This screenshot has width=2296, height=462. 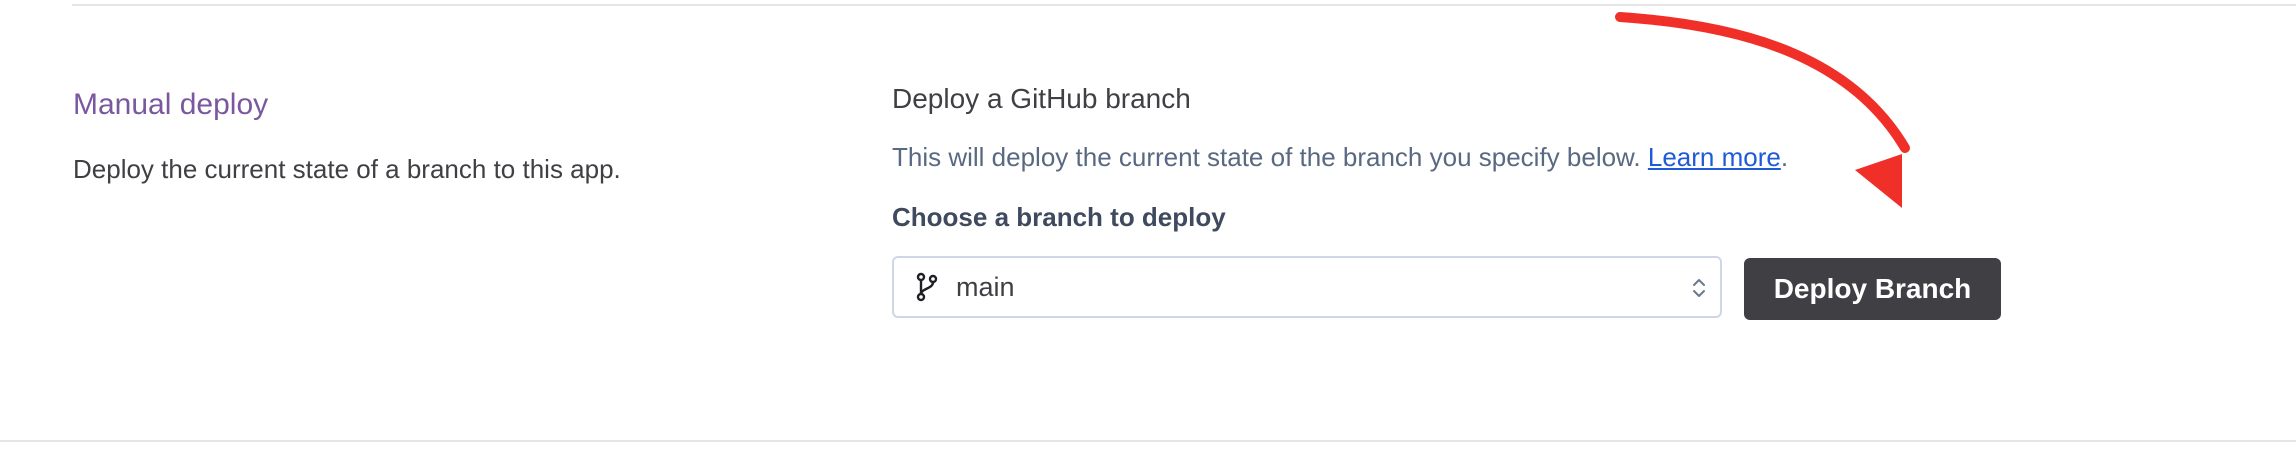 I want to click on manual-deploy-title: Manual deploy, so click(x=171, y=104).